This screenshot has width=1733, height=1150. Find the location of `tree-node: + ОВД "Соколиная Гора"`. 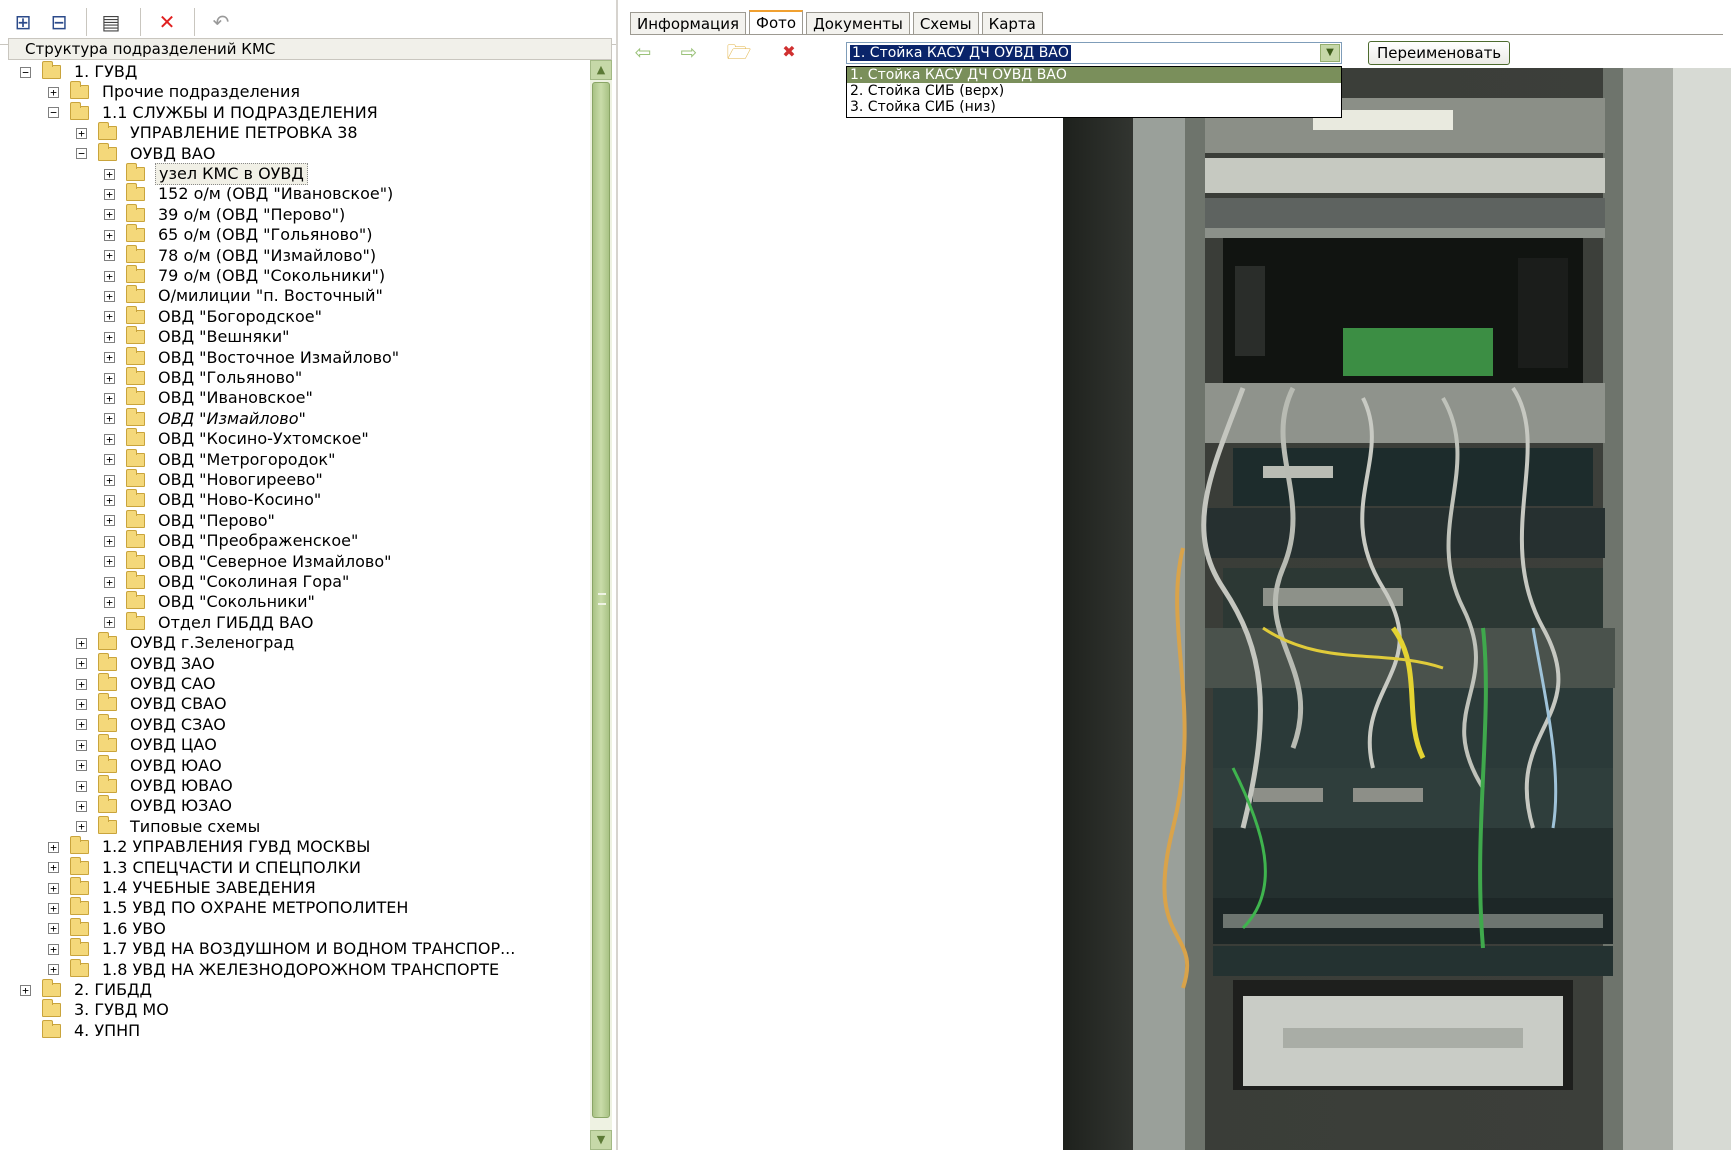

tree-node: + ОВД "Соколиная Гора" is located at coordinates (228, 581).